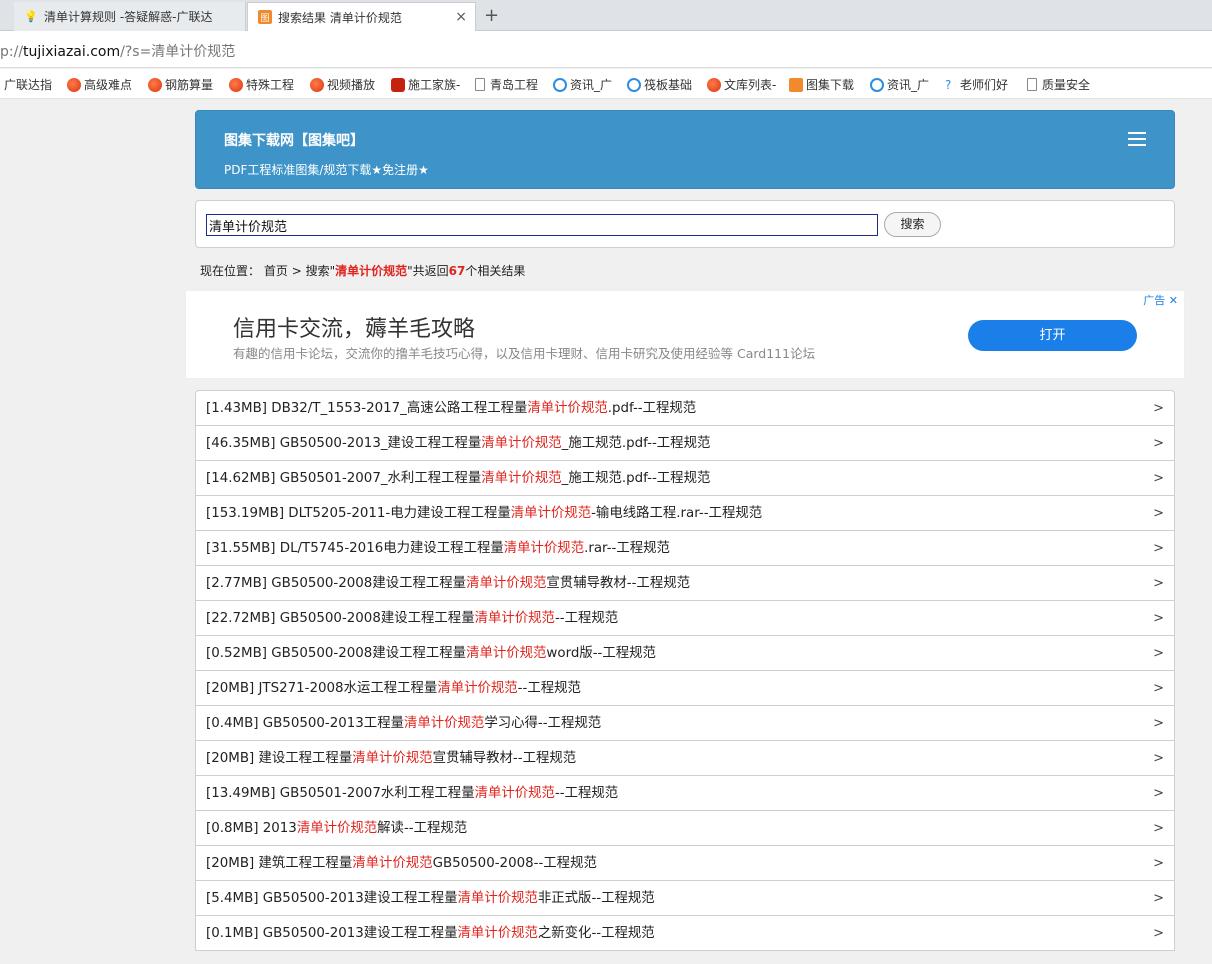 This screenshot has width=1212, height=964. What do you see at coordinates (422, 828) in the screenshot?
I see `result-suffix: 解读--工程规范` at bounding box center [422, 828].